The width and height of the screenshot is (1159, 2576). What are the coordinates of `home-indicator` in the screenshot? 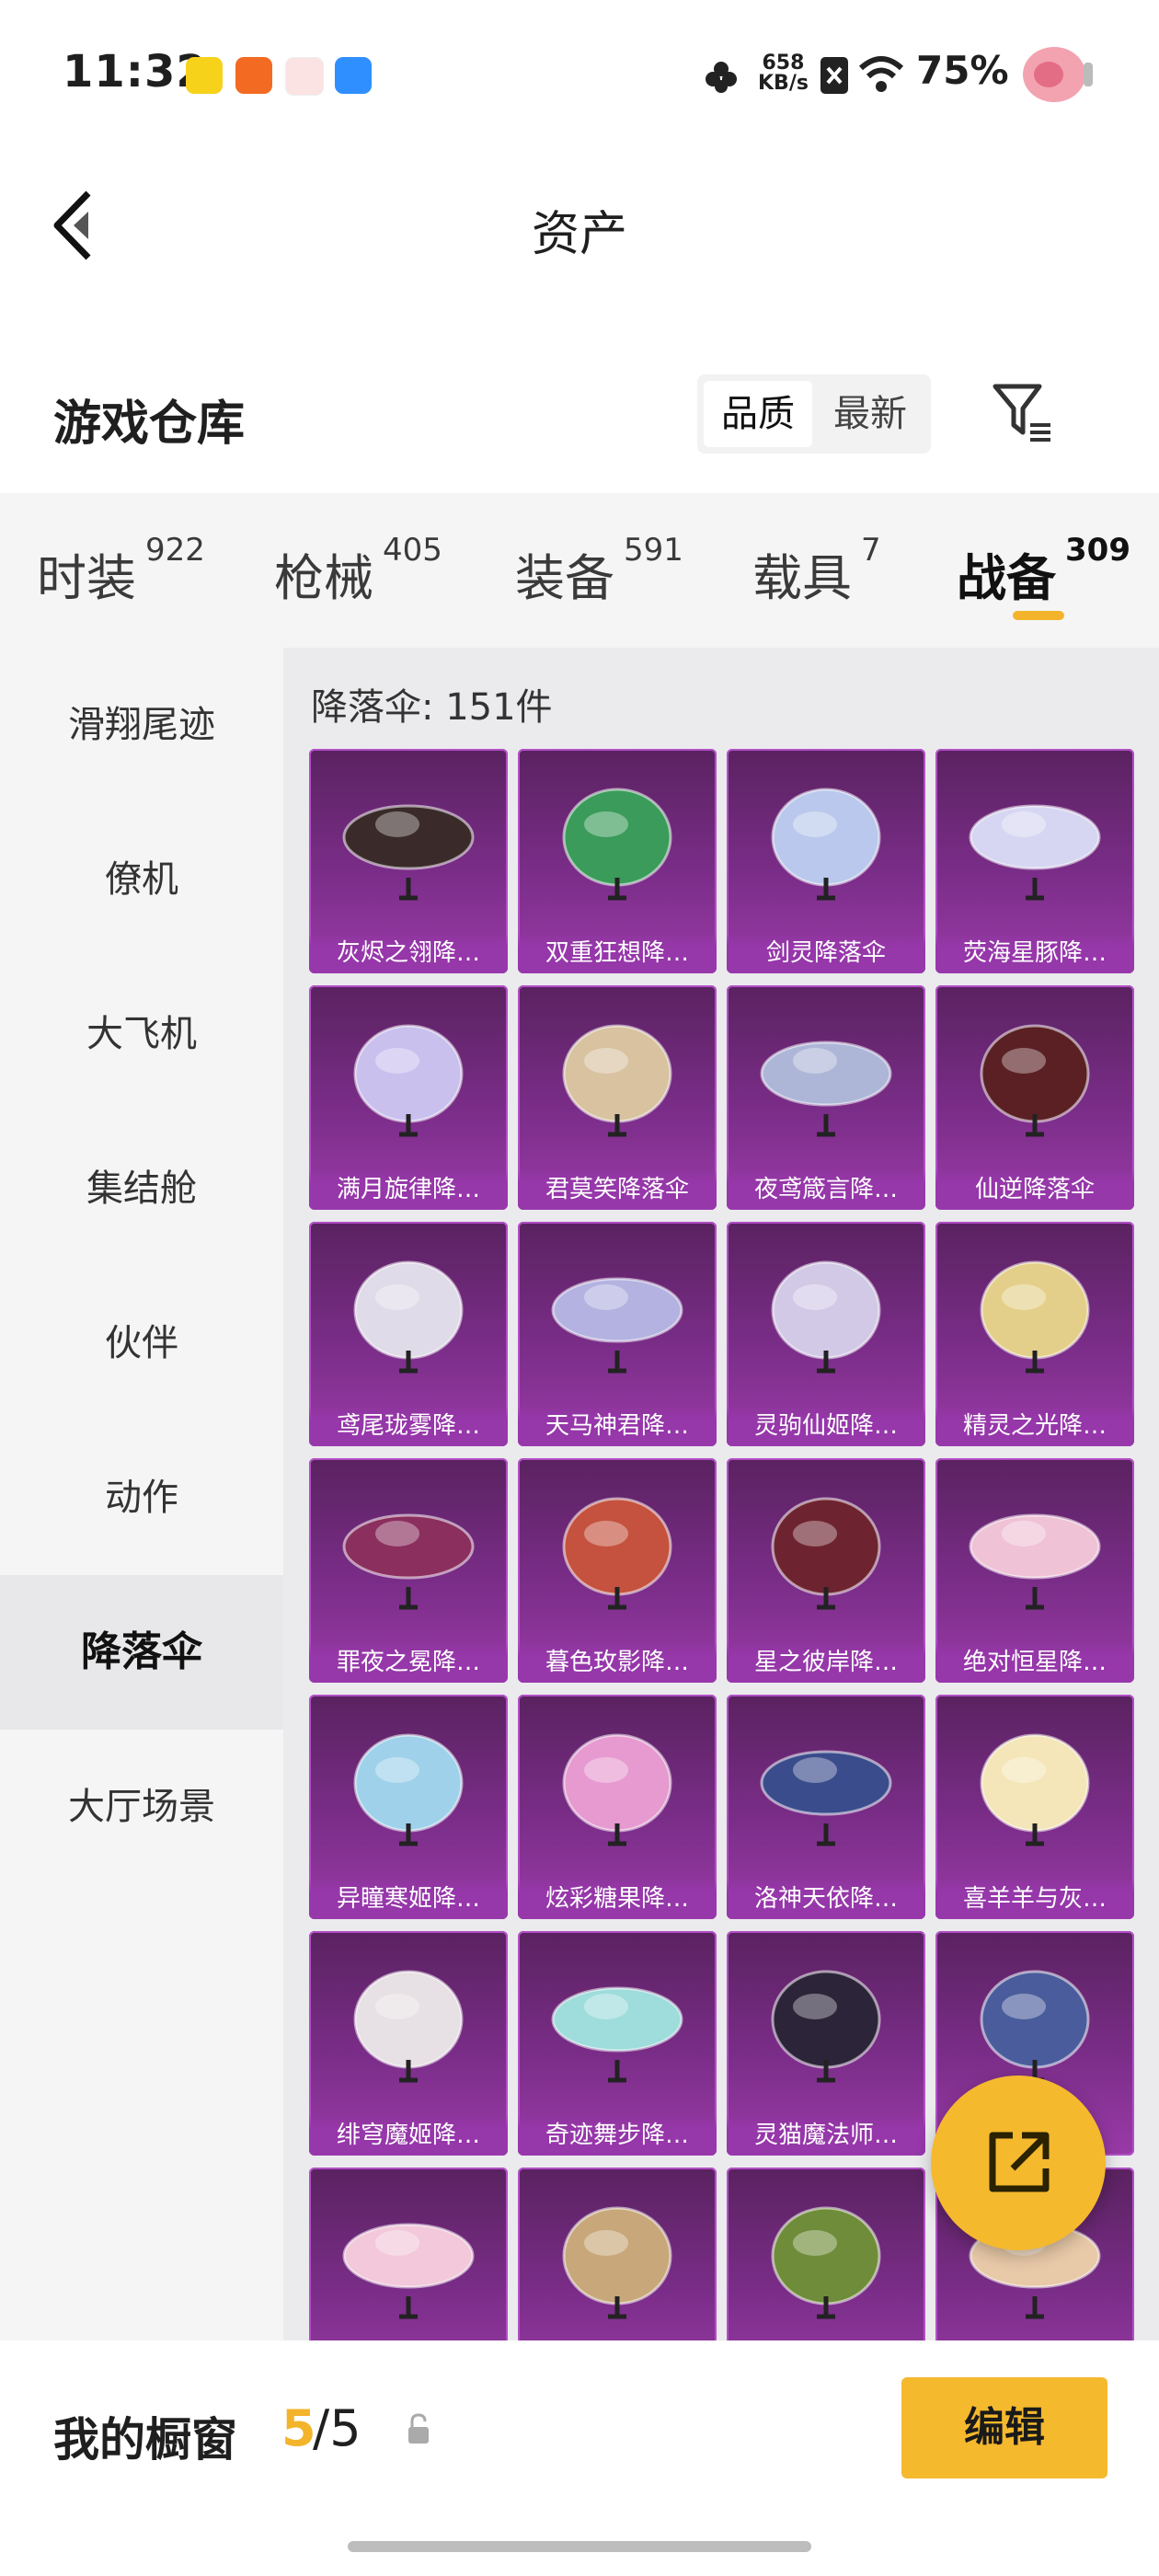 It's located at (579, 2546).